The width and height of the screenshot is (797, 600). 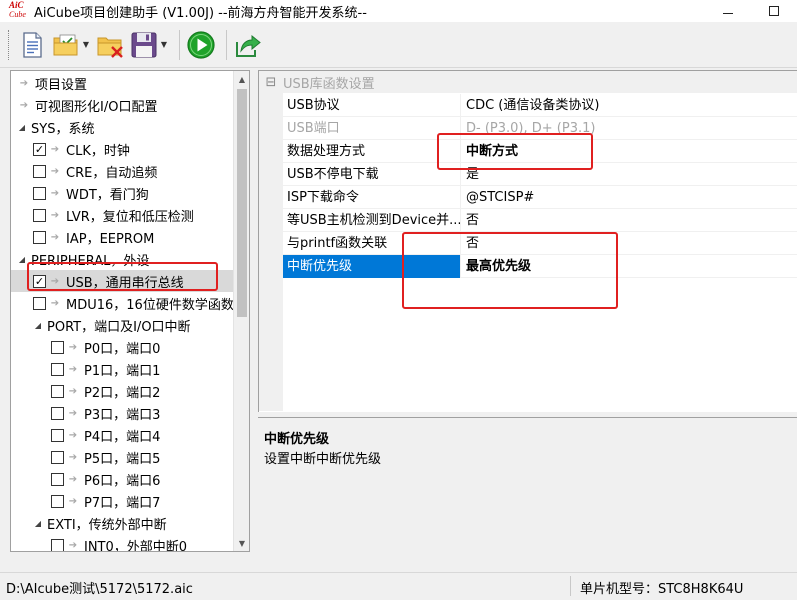 I want to click on tree-item-label: P1口，端口1, so click(x=122, y=371).